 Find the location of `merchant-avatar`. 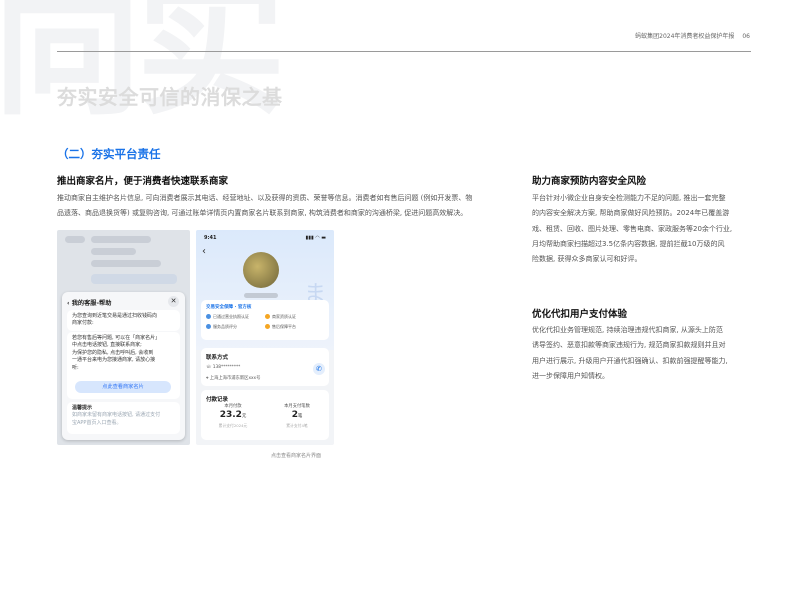

merchant-avatar is located at coordinates (261, 270).